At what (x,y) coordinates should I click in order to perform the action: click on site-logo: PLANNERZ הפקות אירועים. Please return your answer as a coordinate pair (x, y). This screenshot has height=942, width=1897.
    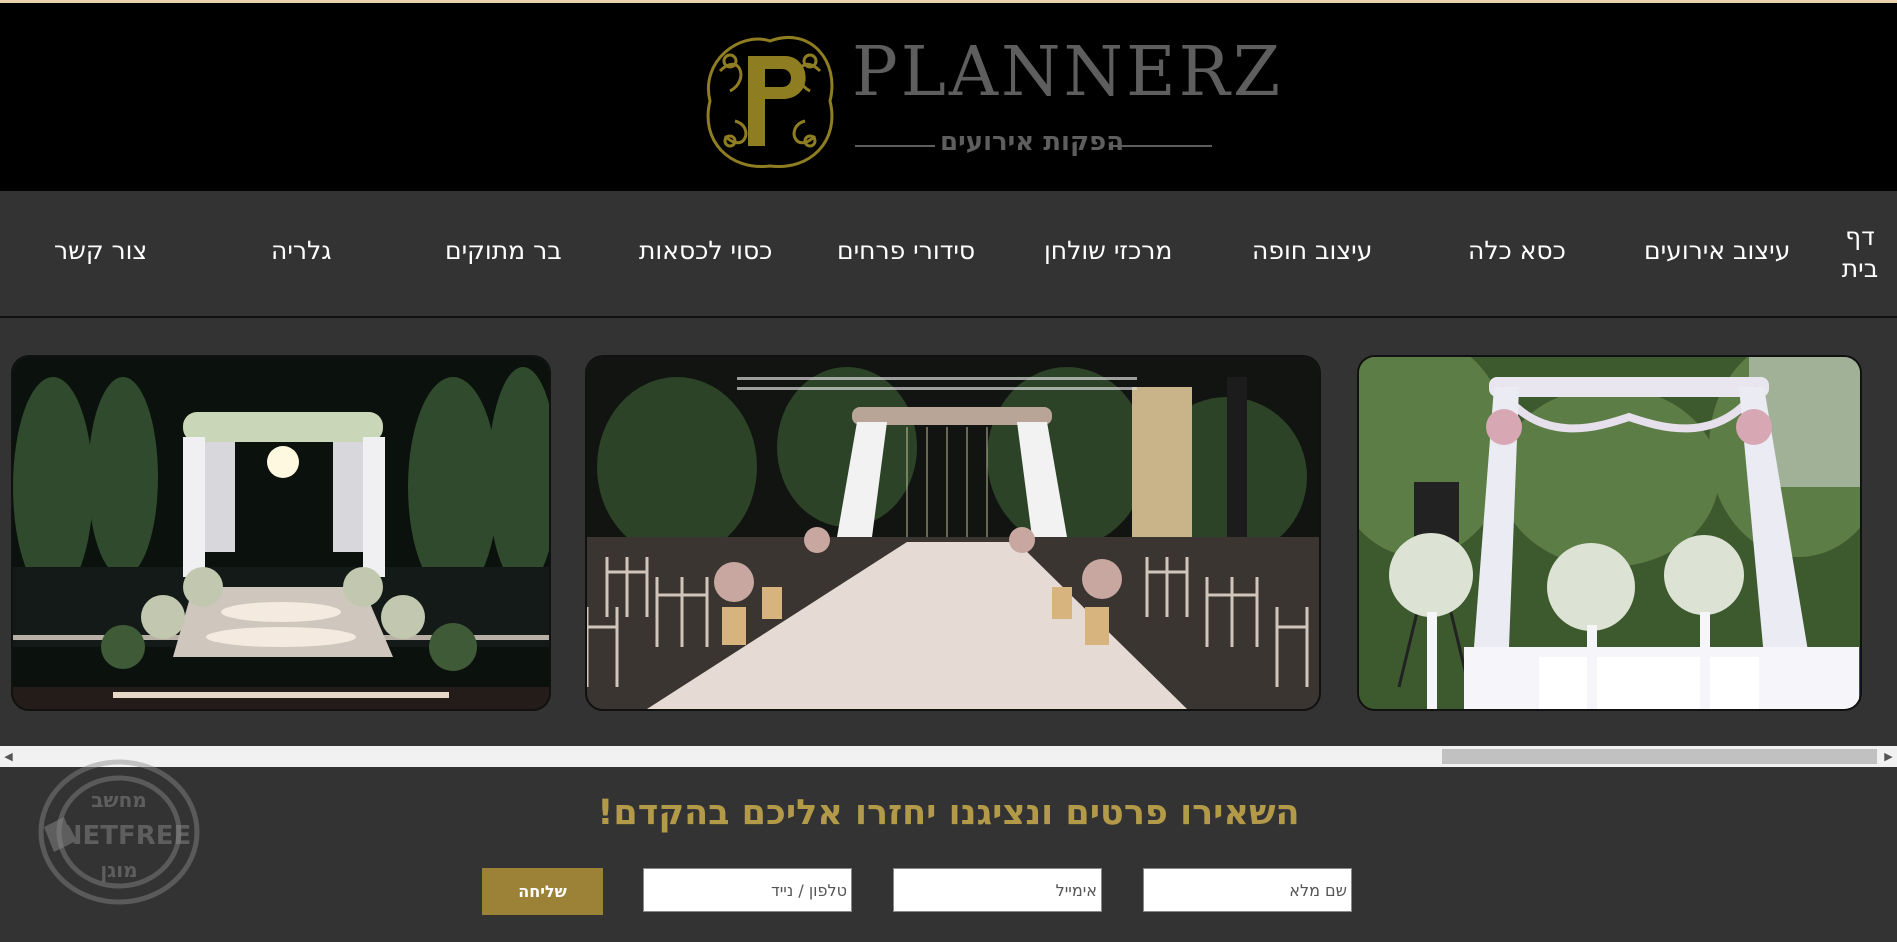
    Looking at the image, I should click on (985, 101).